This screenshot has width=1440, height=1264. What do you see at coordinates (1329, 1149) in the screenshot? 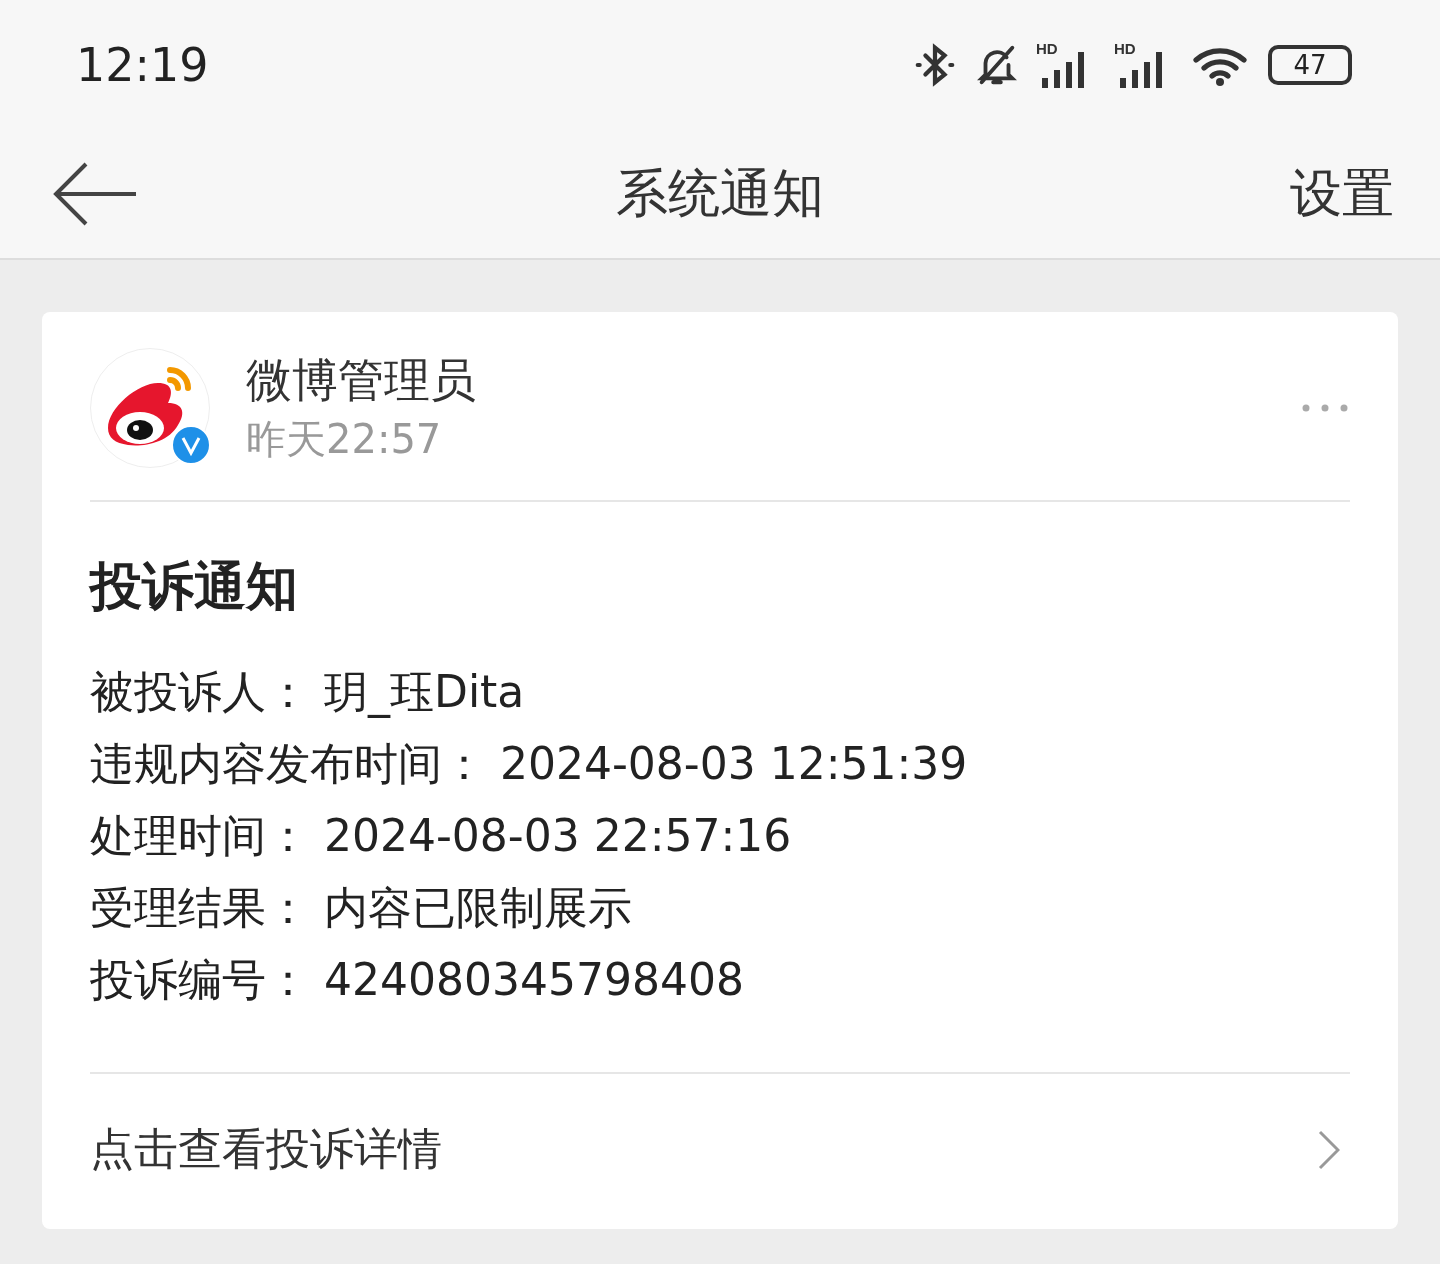
I see `chevron-right-icon` at bounding box center [1329, 1149].